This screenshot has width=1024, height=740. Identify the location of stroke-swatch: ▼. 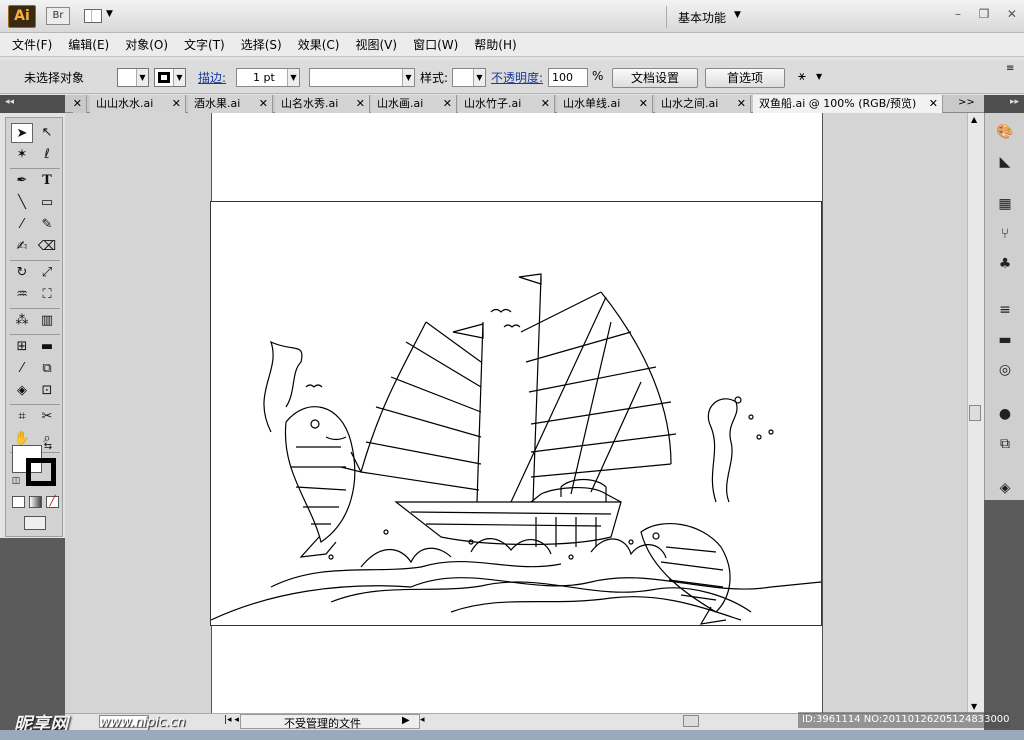
(170, 77).